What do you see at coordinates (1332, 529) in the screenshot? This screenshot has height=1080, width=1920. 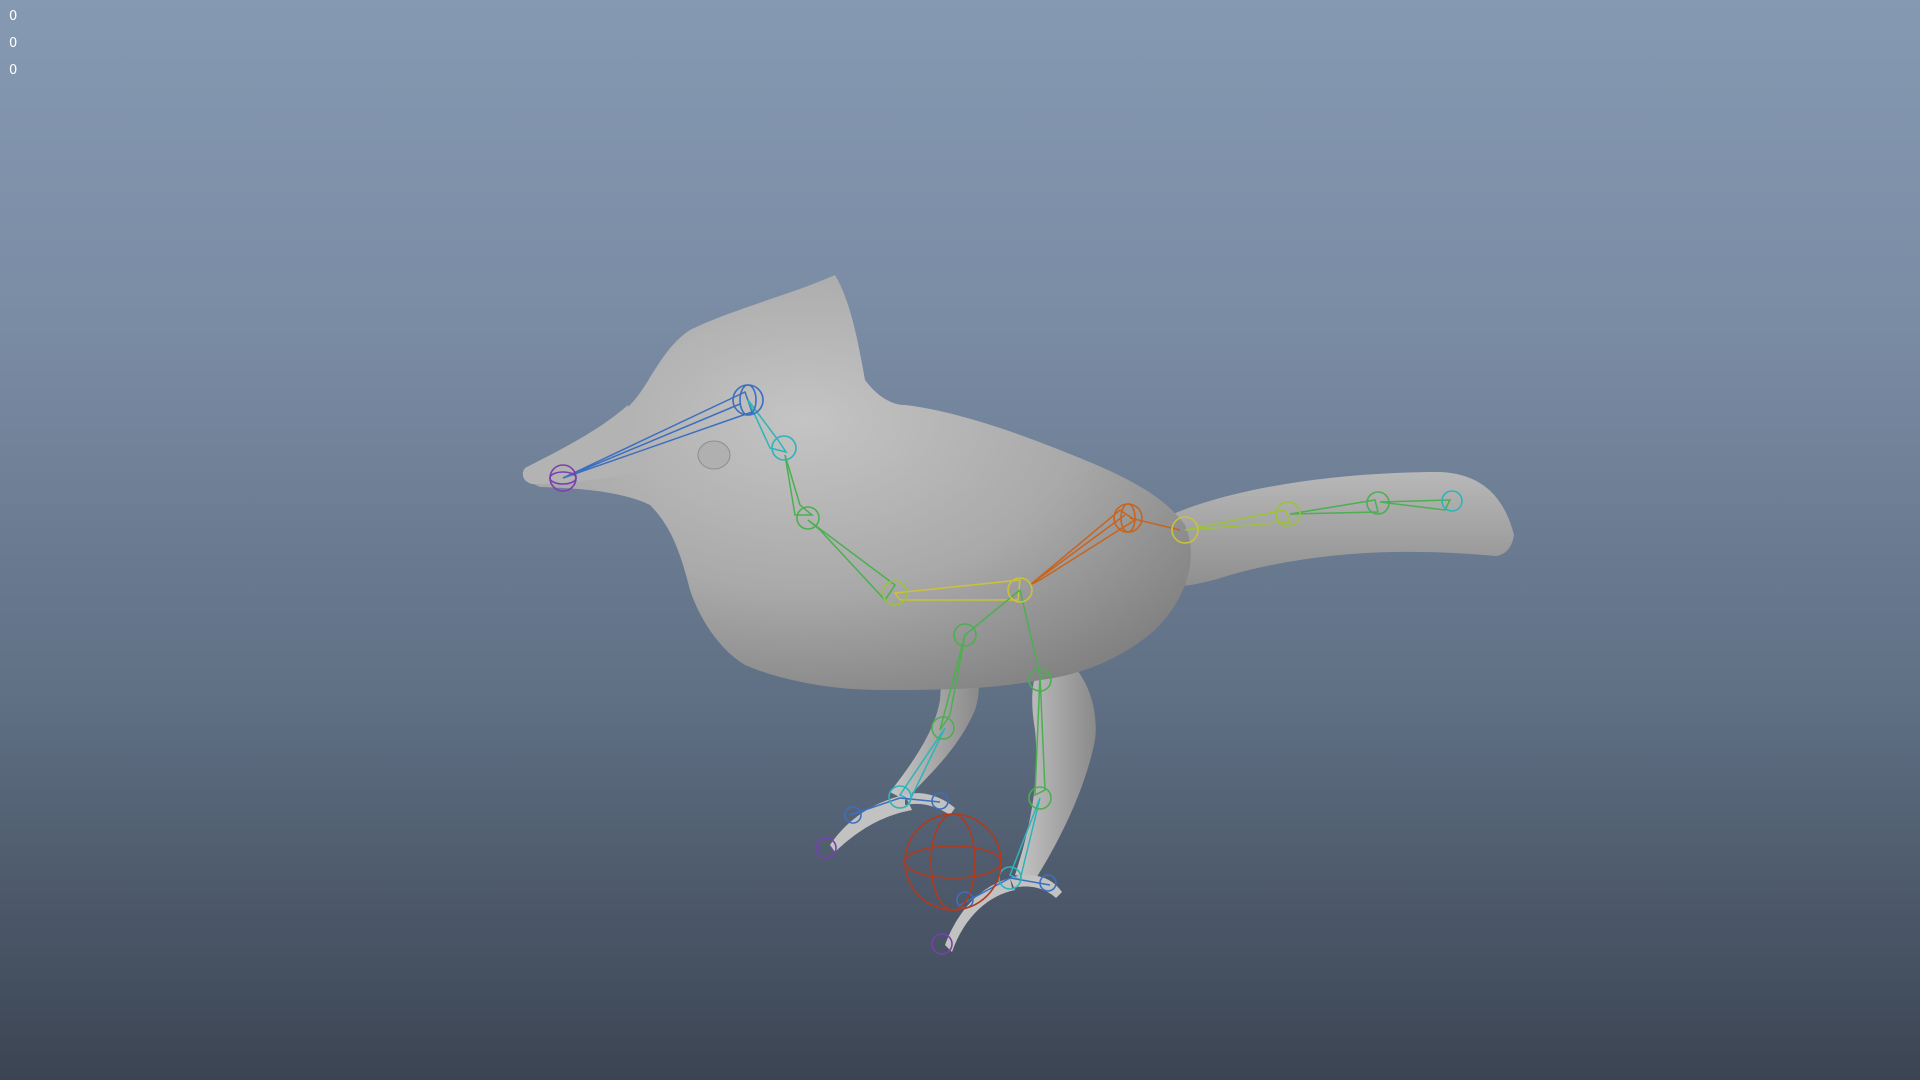 I see `bird-tail` at bounding box center [1332, 529].